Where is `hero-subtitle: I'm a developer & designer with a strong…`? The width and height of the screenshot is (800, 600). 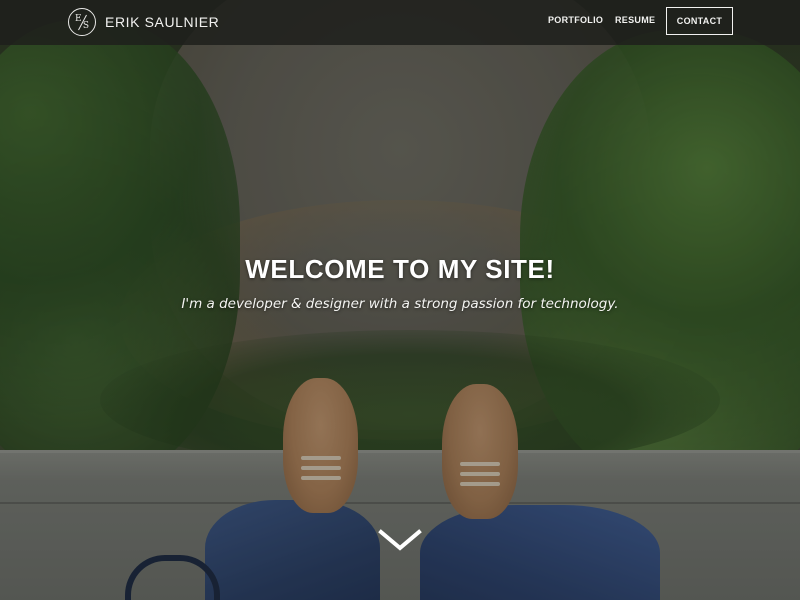
hero-subtitle: I'm a developer & designer with a strong… is located at coordinates (400, 304).